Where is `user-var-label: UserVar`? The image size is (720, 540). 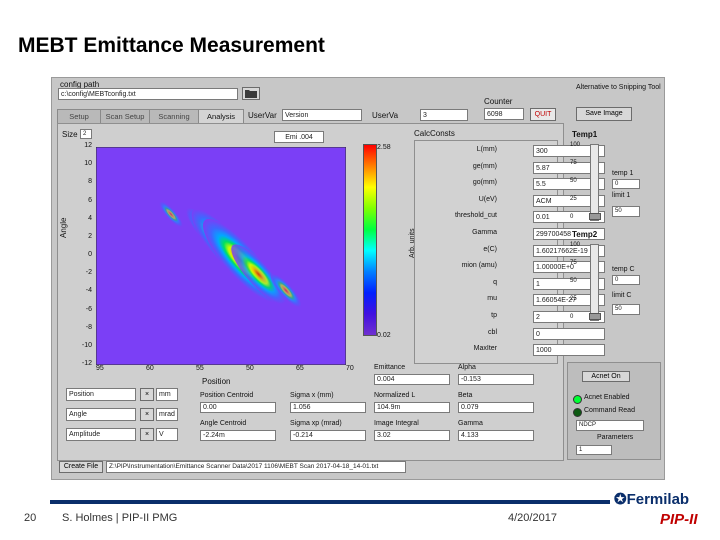 user-var-label: UserVar is located at coordinates (262, 115).